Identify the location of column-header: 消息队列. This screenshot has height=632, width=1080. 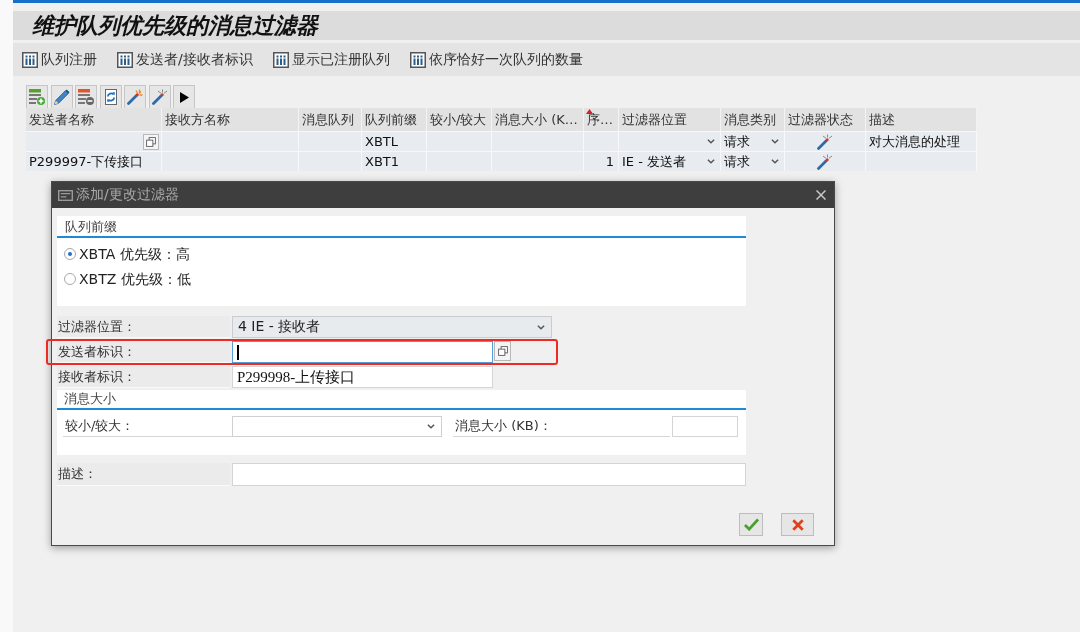
(330, 119).